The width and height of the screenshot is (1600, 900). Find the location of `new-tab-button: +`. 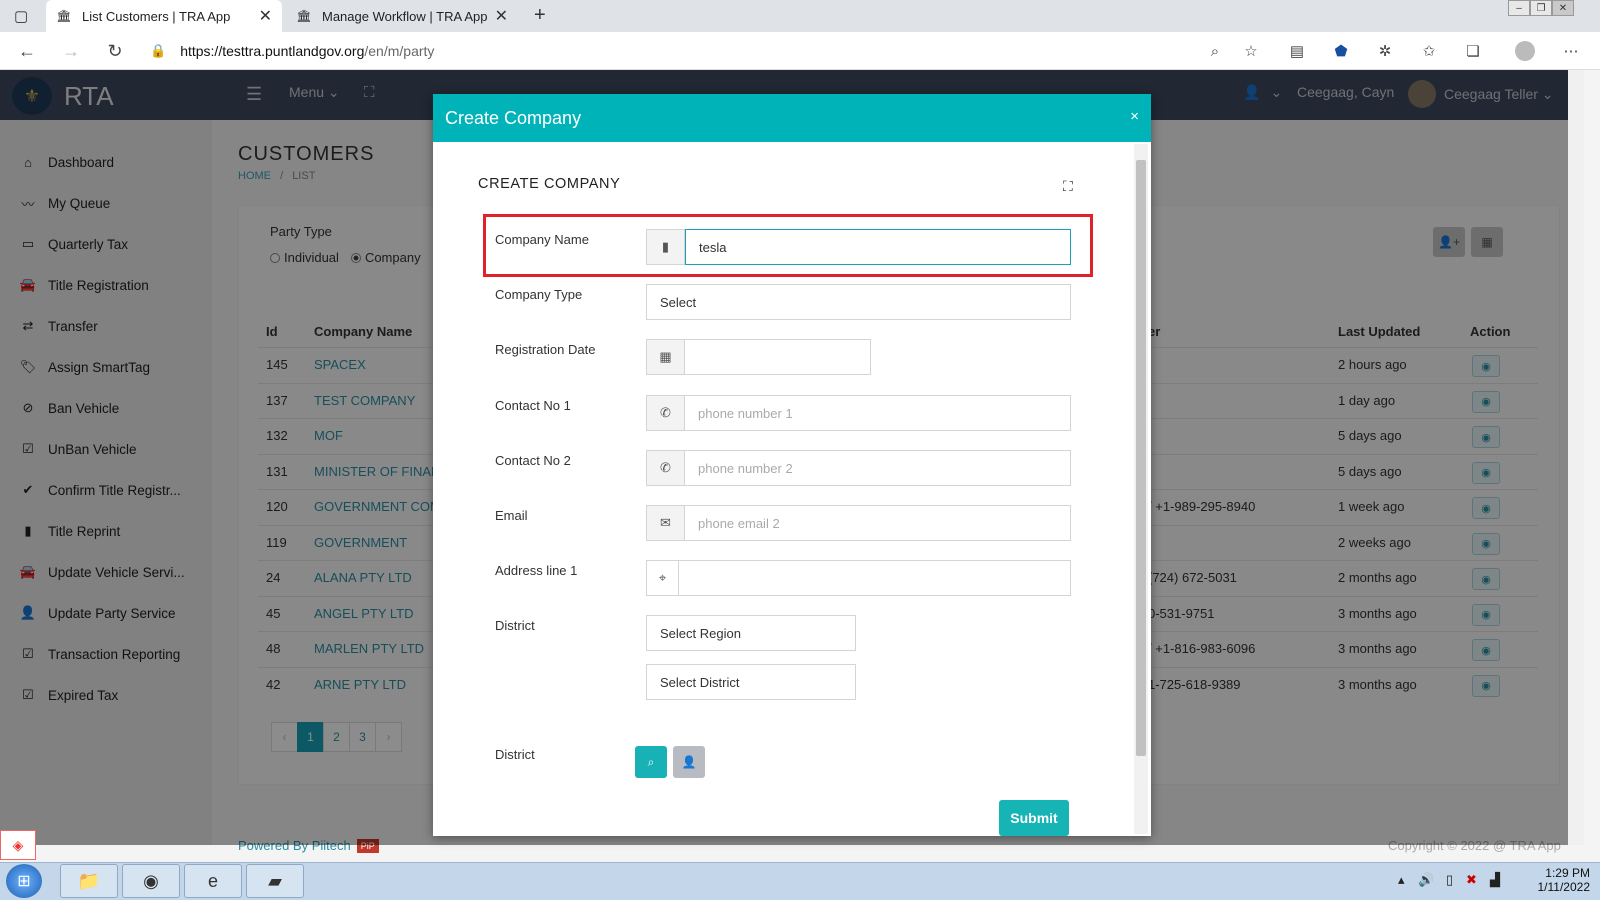

new-tab-button: + is located at coordinates (540, 15).